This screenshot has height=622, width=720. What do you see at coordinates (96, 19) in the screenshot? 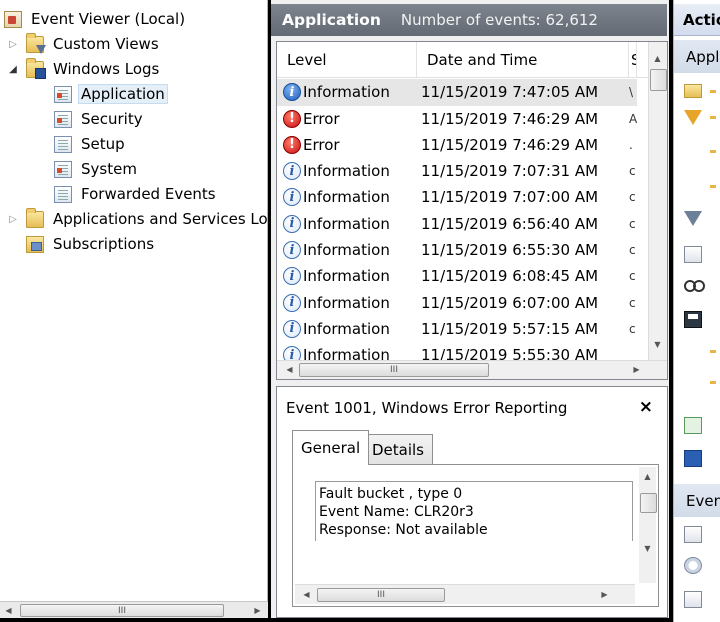
I see `tree-item-event-viewer: Event Viewer (Local)` at bounding box center [96, 19].